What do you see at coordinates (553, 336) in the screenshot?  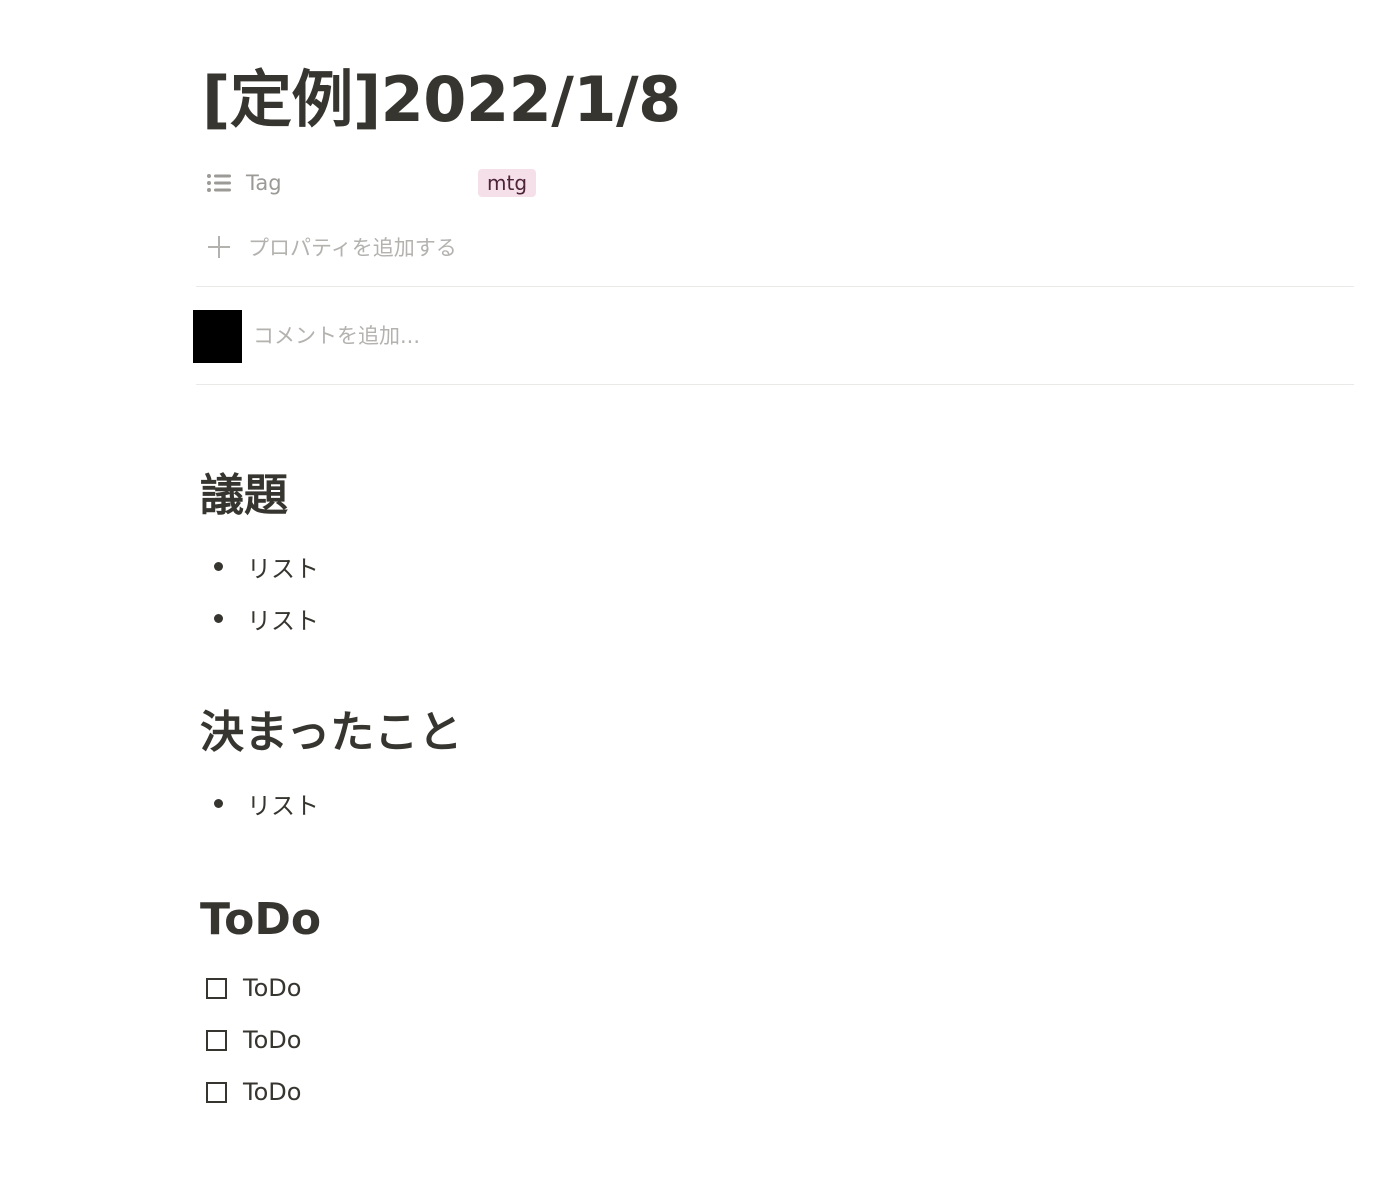 I see `comment-input` at bounding box center [553, 336].